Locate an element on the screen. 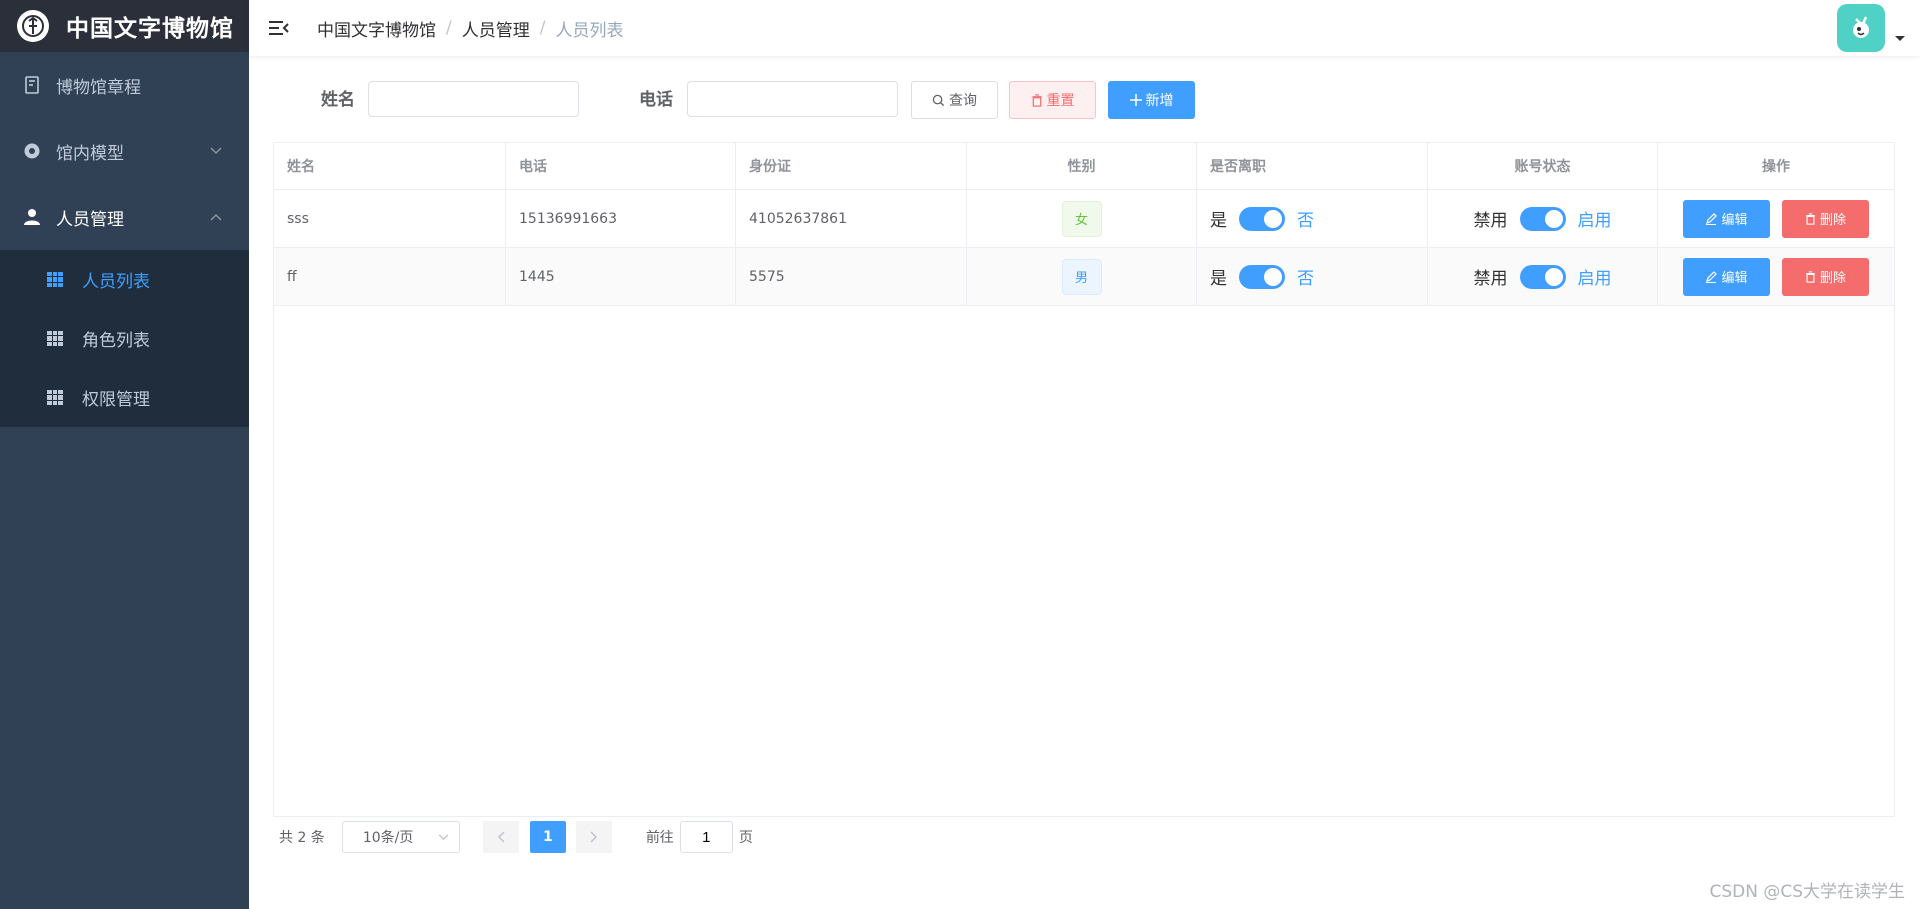 The height and width of the screenshot is (909, 1920). breadcrumb-current: 人员列表 is located at coordinates (589, 30).